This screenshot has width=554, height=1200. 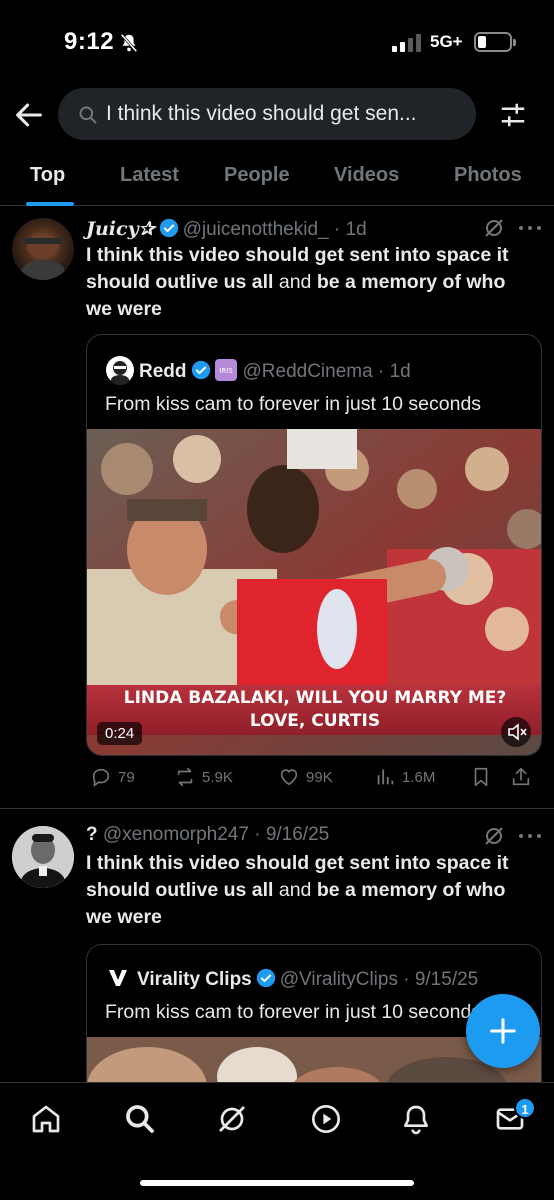 I want to click on reply-button: 79, so click(x=112, y=777).